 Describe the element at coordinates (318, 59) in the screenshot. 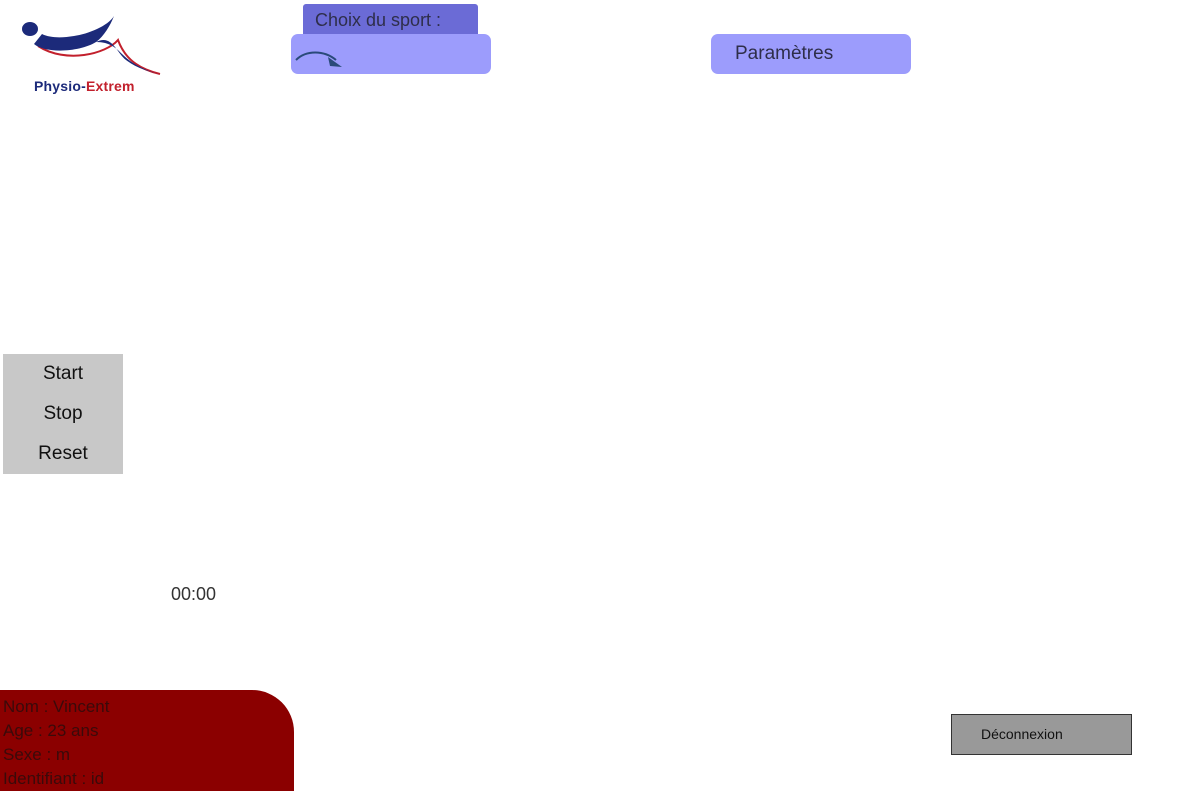

I see `curved-arrow-icon` at that location.